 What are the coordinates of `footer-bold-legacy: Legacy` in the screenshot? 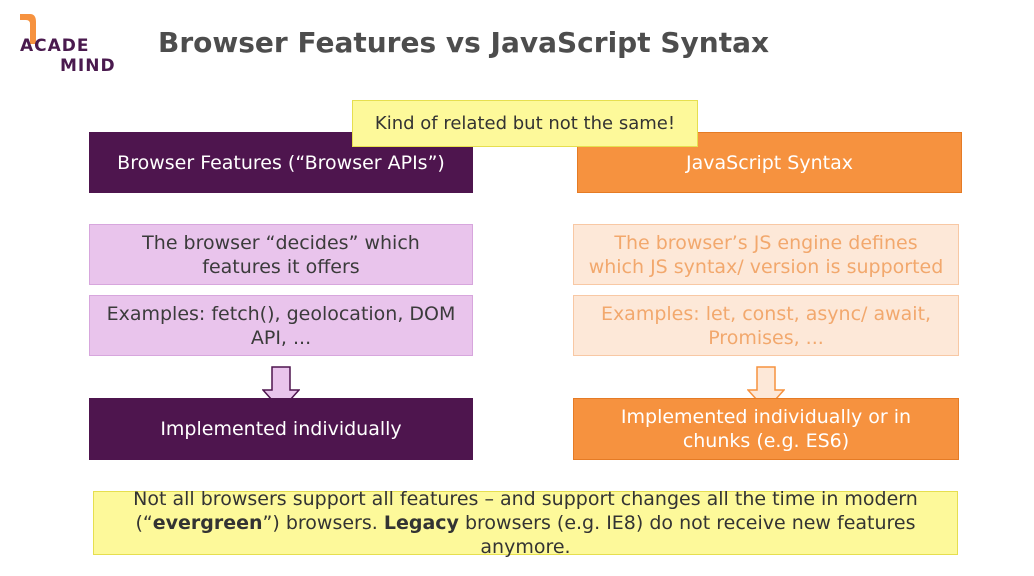 It's located at (421, 523).